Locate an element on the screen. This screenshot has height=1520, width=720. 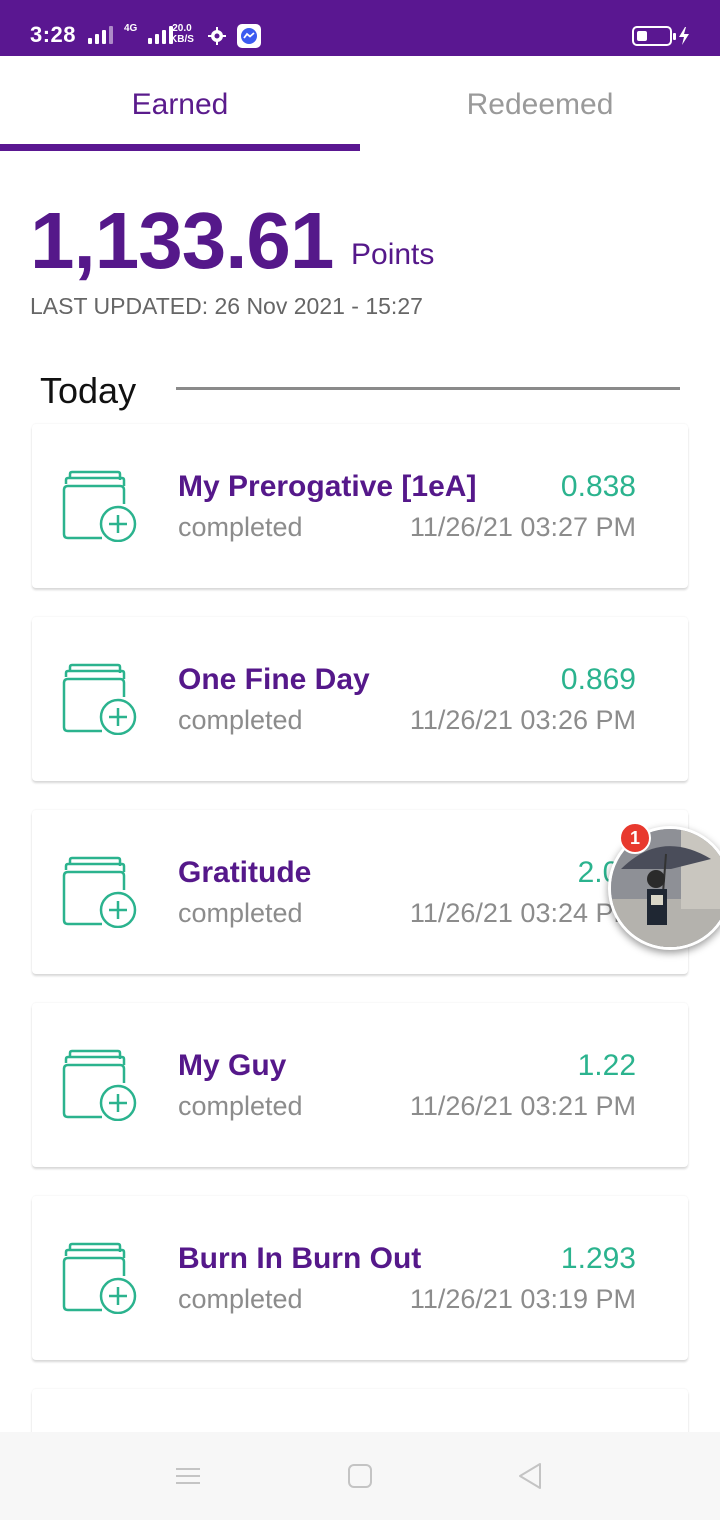
item-points: 0.838 is located at coordinates (598, 486).